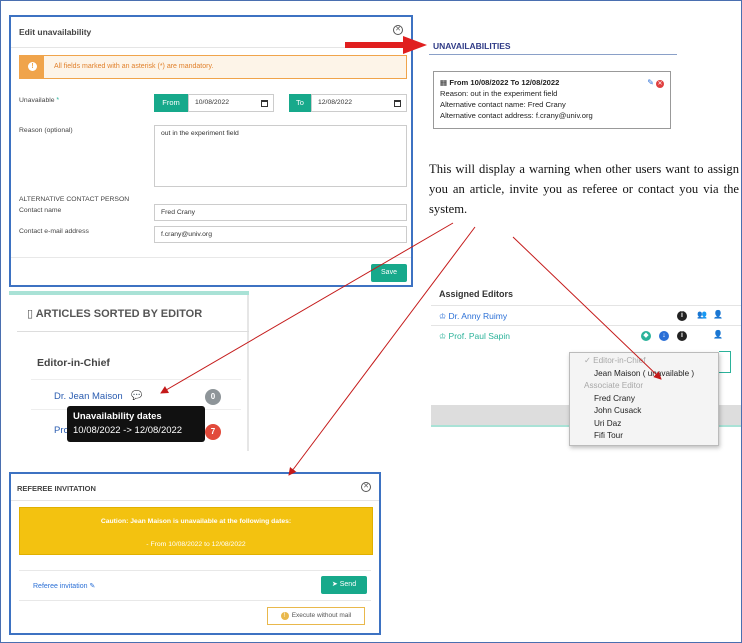  I want to click on dropdown-option-jean-maison: Jean Maison ( unavailable ), so click(644, 374).